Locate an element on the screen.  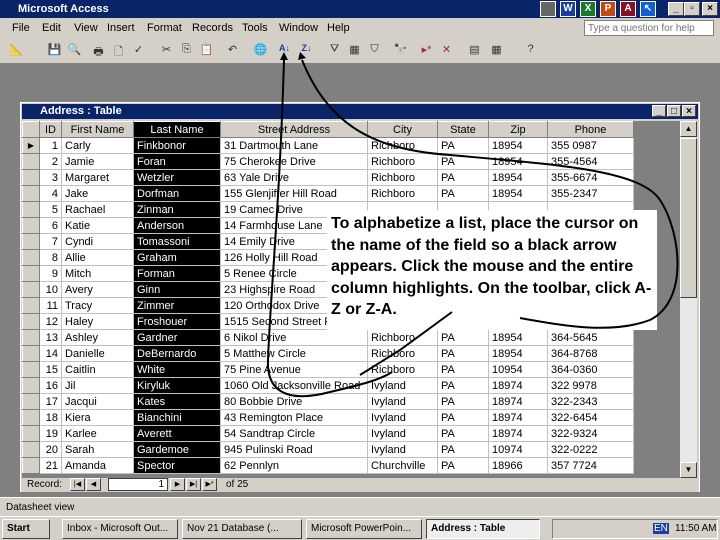
sort-ascending-icon: A↓ is located at coordinates (284, 51).